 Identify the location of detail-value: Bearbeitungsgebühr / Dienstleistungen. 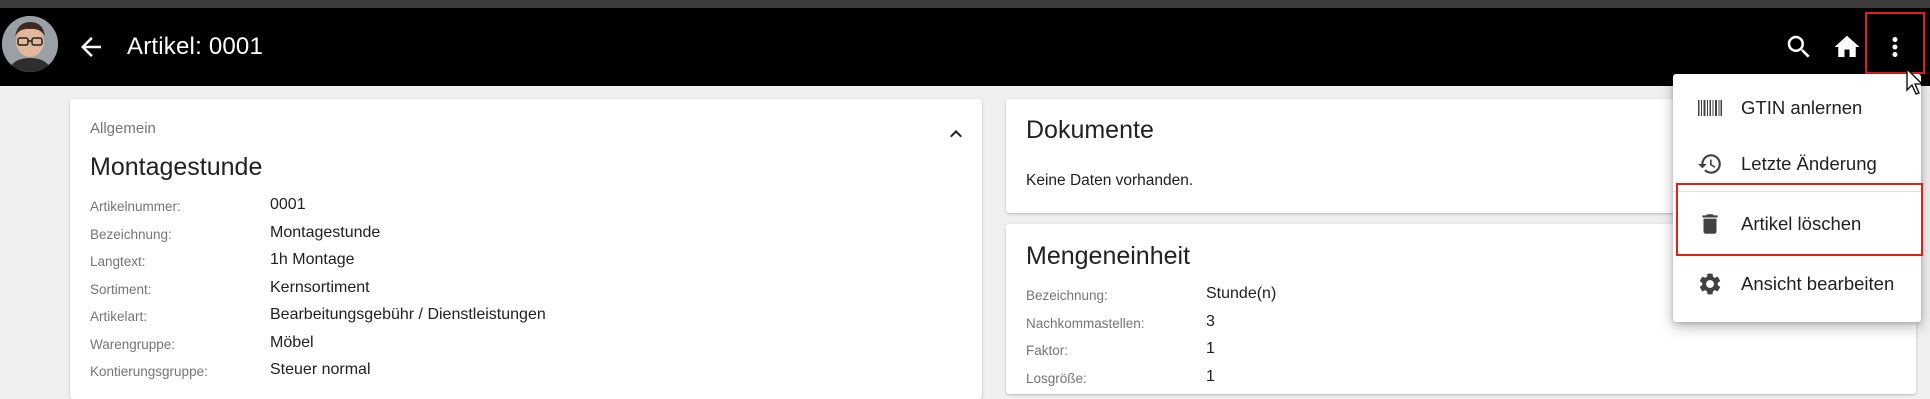
(408, 314).